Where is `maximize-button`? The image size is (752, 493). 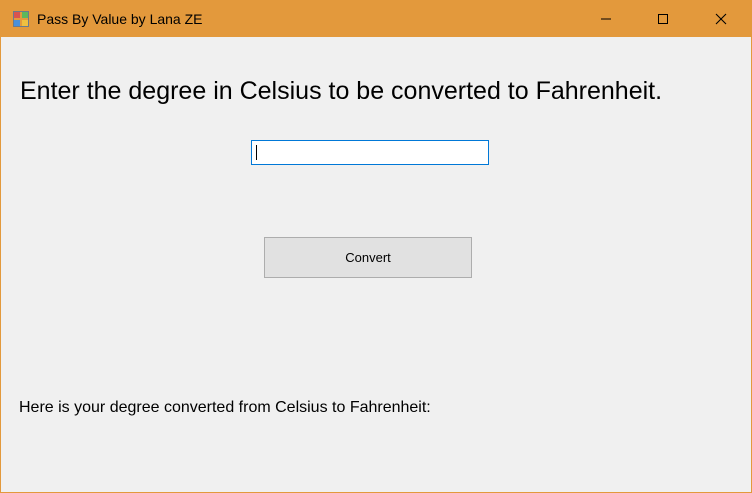
maximize-button is located at coordinates (663, 19).